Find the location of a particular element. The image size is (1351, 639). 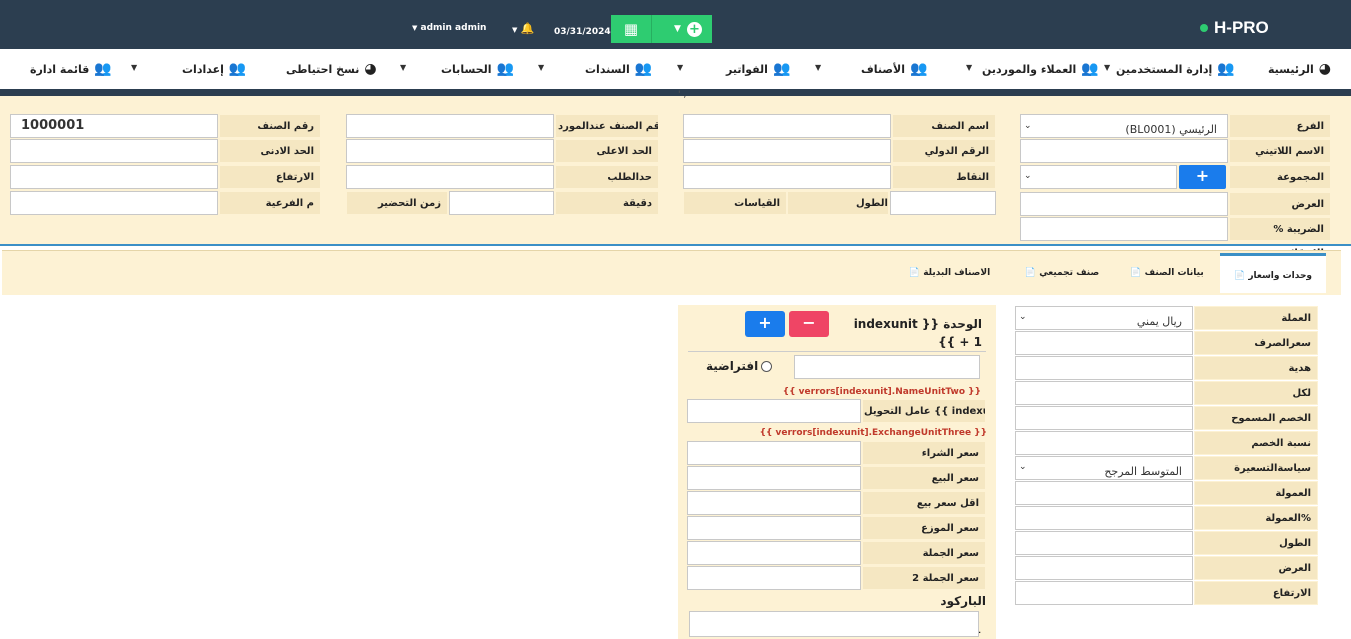

nav-backup: نسخ احتياطى ◕ is located at coordinates (331, 69).